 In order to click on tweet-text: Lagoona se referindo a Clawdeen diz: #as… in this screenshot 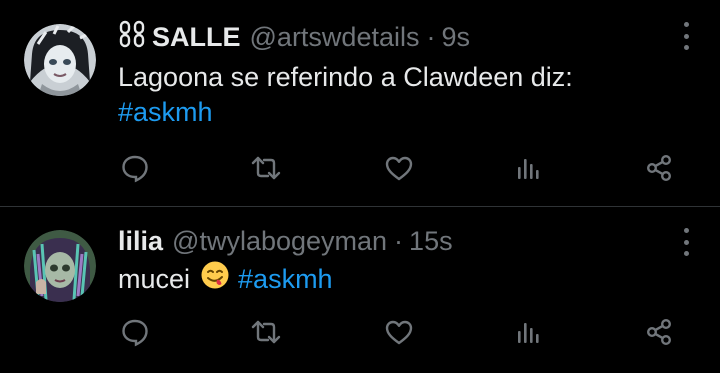, I will do `click(345, 95)`.